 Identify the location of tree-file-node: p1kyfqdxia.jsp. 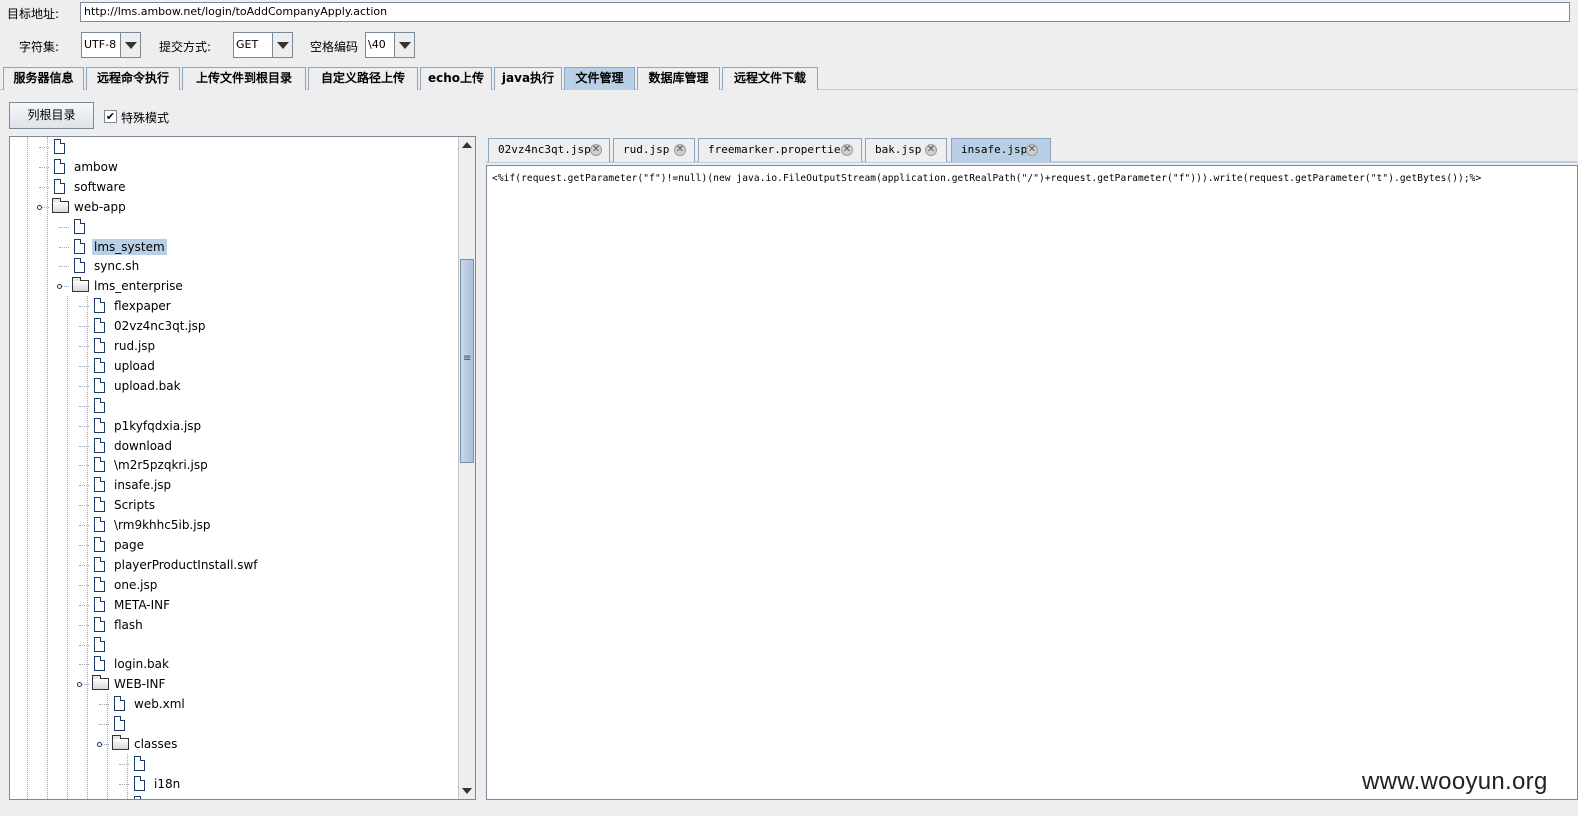
(230, 427).